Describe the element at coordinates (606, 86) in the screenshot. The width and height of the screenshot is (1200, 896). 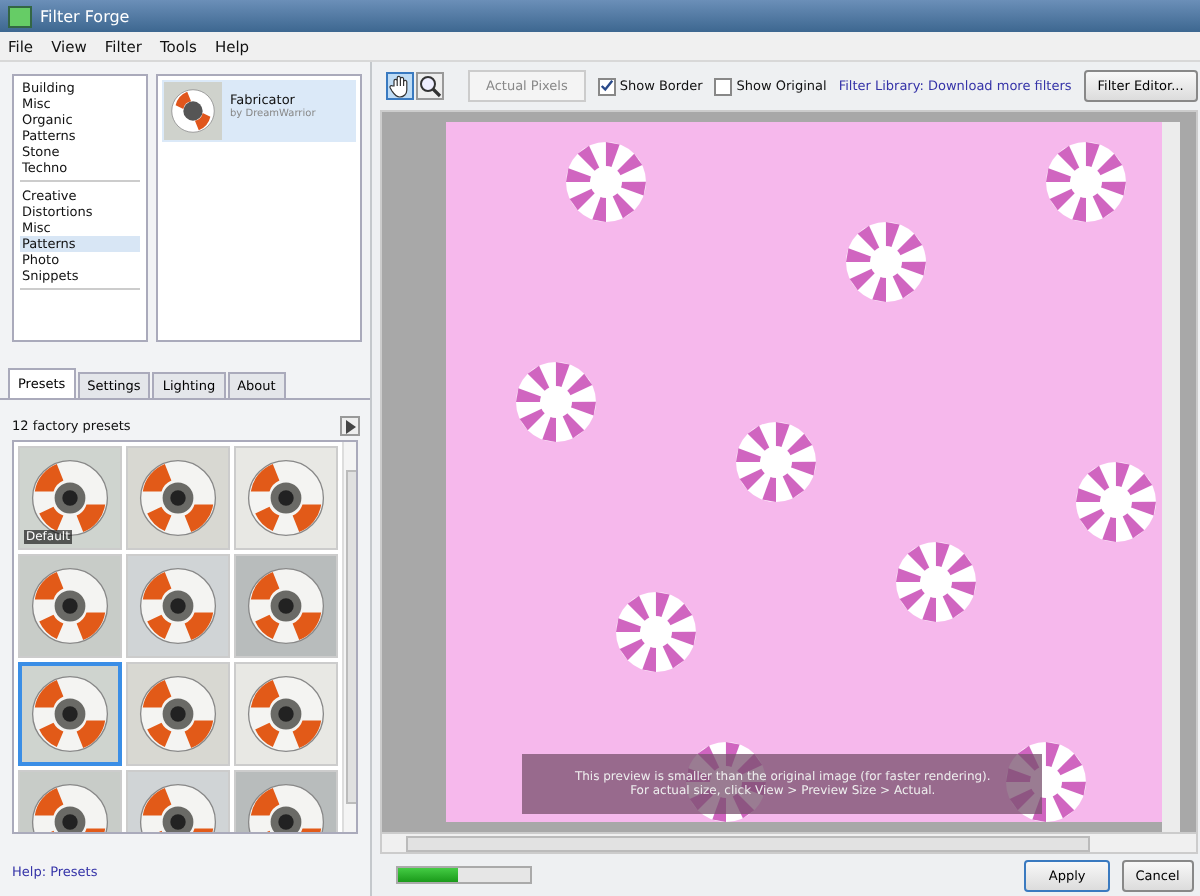
I see `show-border-checkbox` at that location.